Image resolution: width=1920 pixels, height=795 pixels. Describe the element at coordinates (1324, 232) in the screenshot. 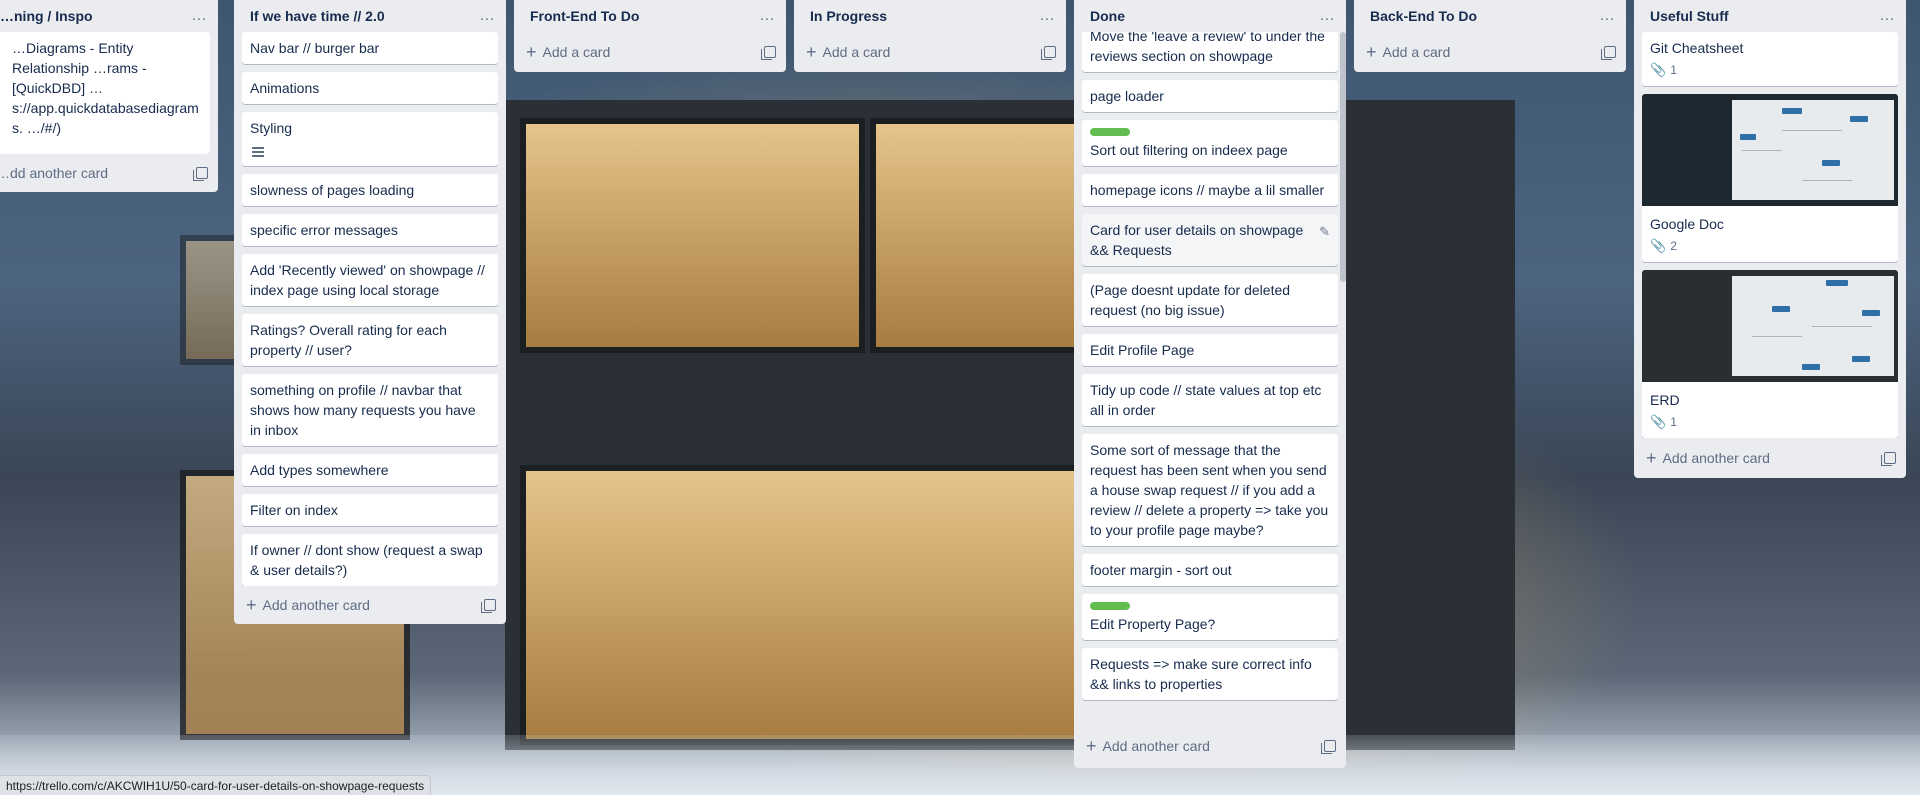

I see `edit-card-icon: ✎` at that location.